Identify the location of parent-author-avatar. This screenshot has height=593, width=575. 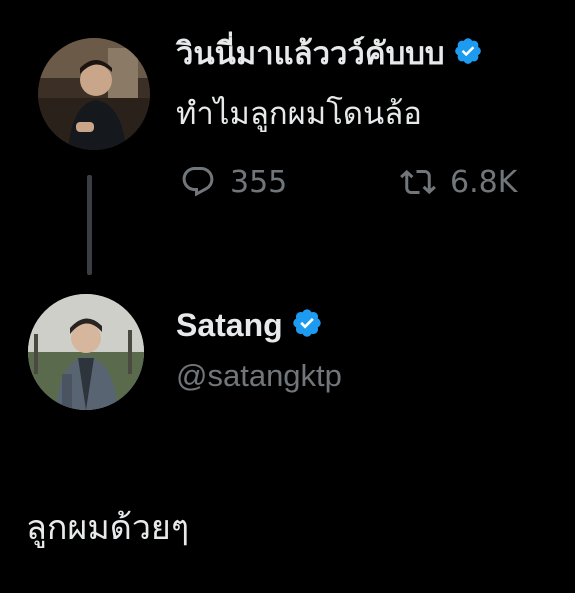
(94, 94).